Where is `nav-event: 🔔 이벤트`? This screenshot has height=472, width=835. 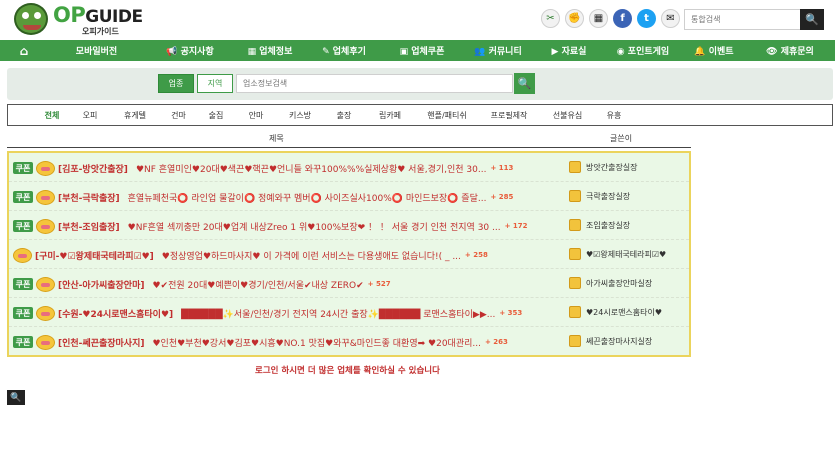
nav-event: 🔔 이벤트 is located at coordinates (714, 50).